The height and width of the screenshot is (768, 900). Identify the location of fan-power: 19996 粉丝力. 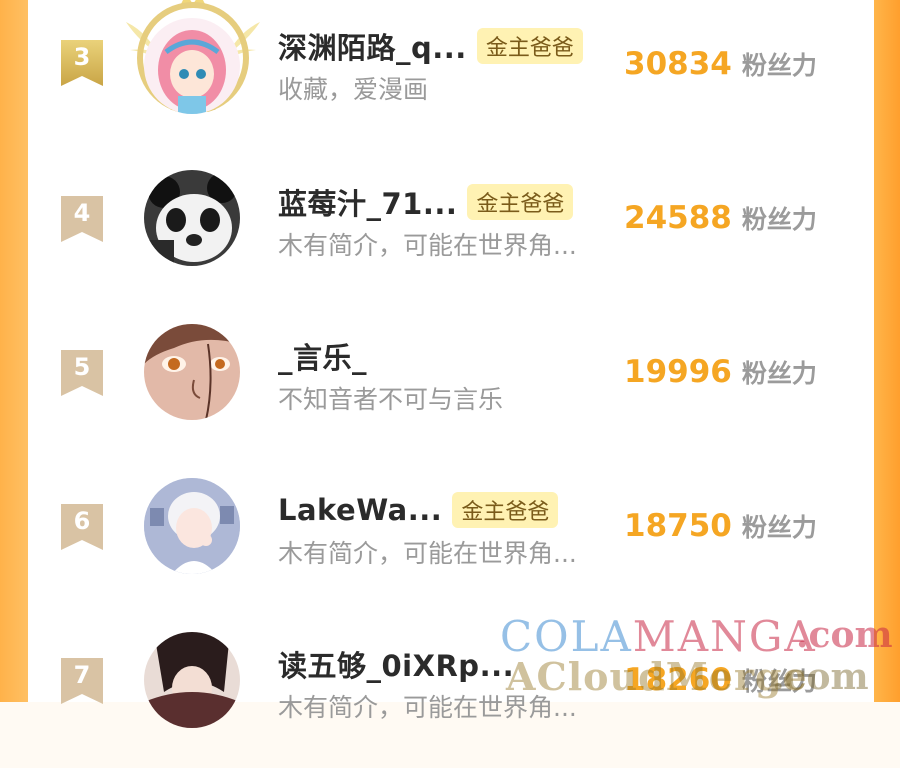
(720, 374).